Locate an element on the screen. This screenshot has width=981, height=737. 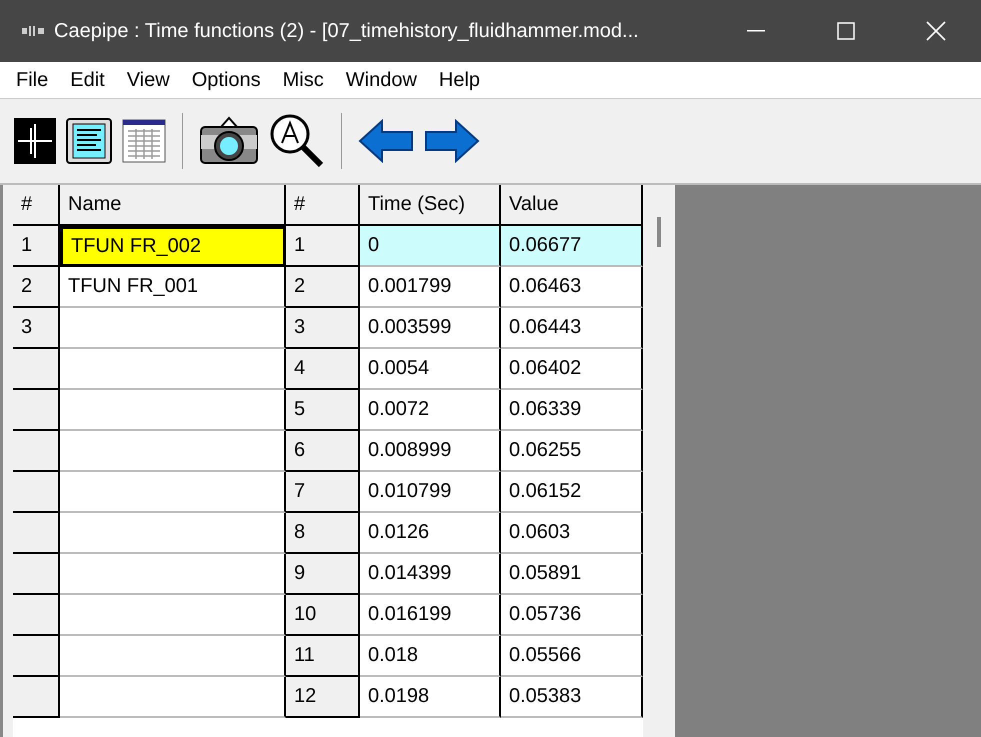
row-header: 5 is located at coordinates (323, 410).